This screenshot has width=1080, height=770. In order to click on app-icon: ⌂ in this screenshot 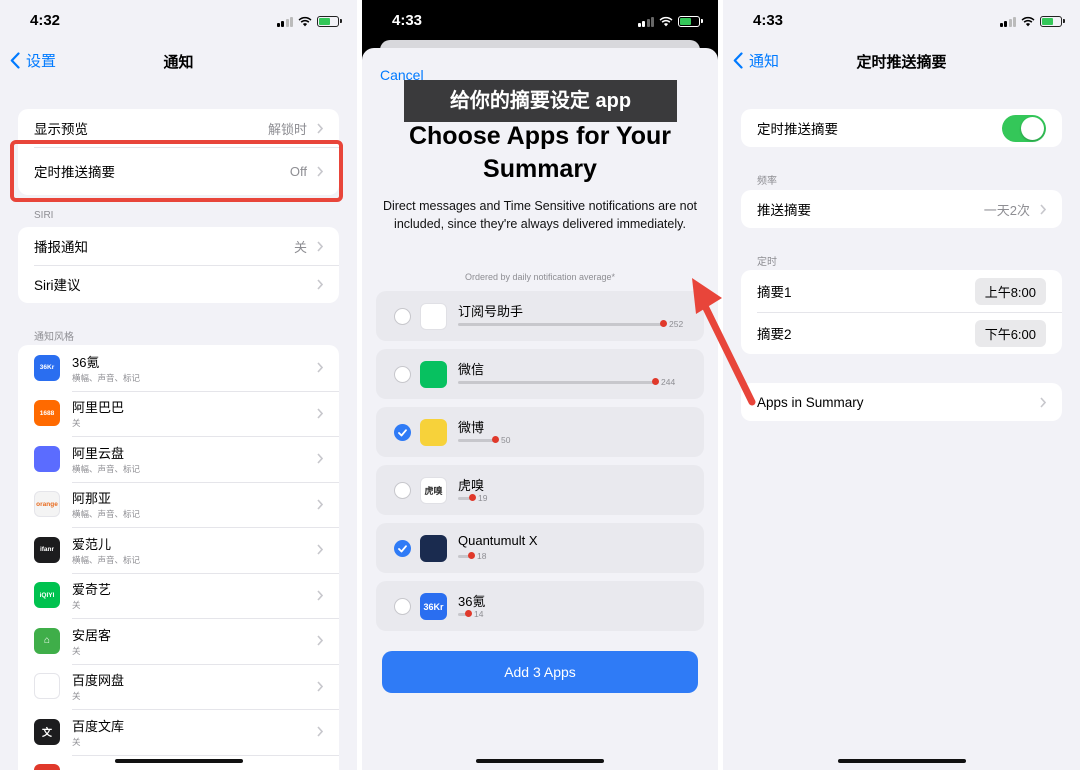, I will do `click(47, 640)`.